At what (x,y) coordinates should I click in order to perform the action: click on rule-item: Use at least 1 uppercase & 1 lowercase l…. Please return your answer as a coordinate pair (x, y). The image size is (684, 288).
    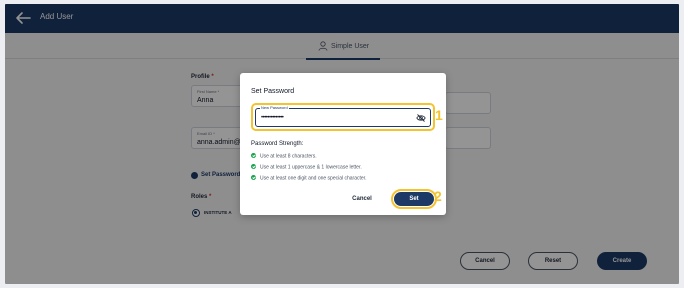
    Looking at the image, I should click on (306, 167).